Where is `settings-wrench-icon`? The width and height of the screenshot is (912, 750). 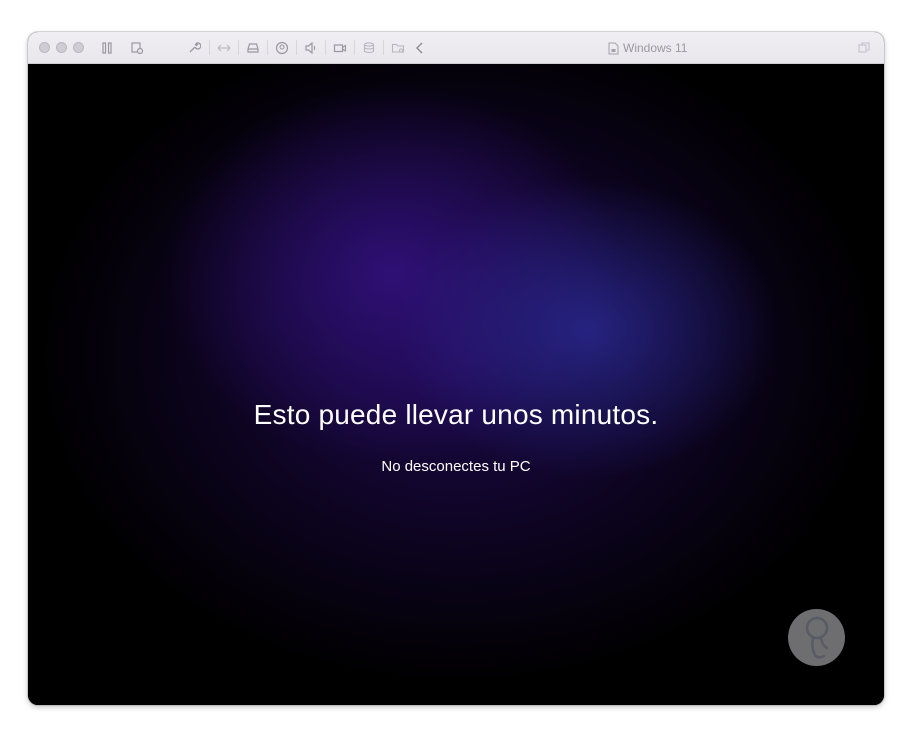
settings-wrench-icon is located at coordinates (194, 48).